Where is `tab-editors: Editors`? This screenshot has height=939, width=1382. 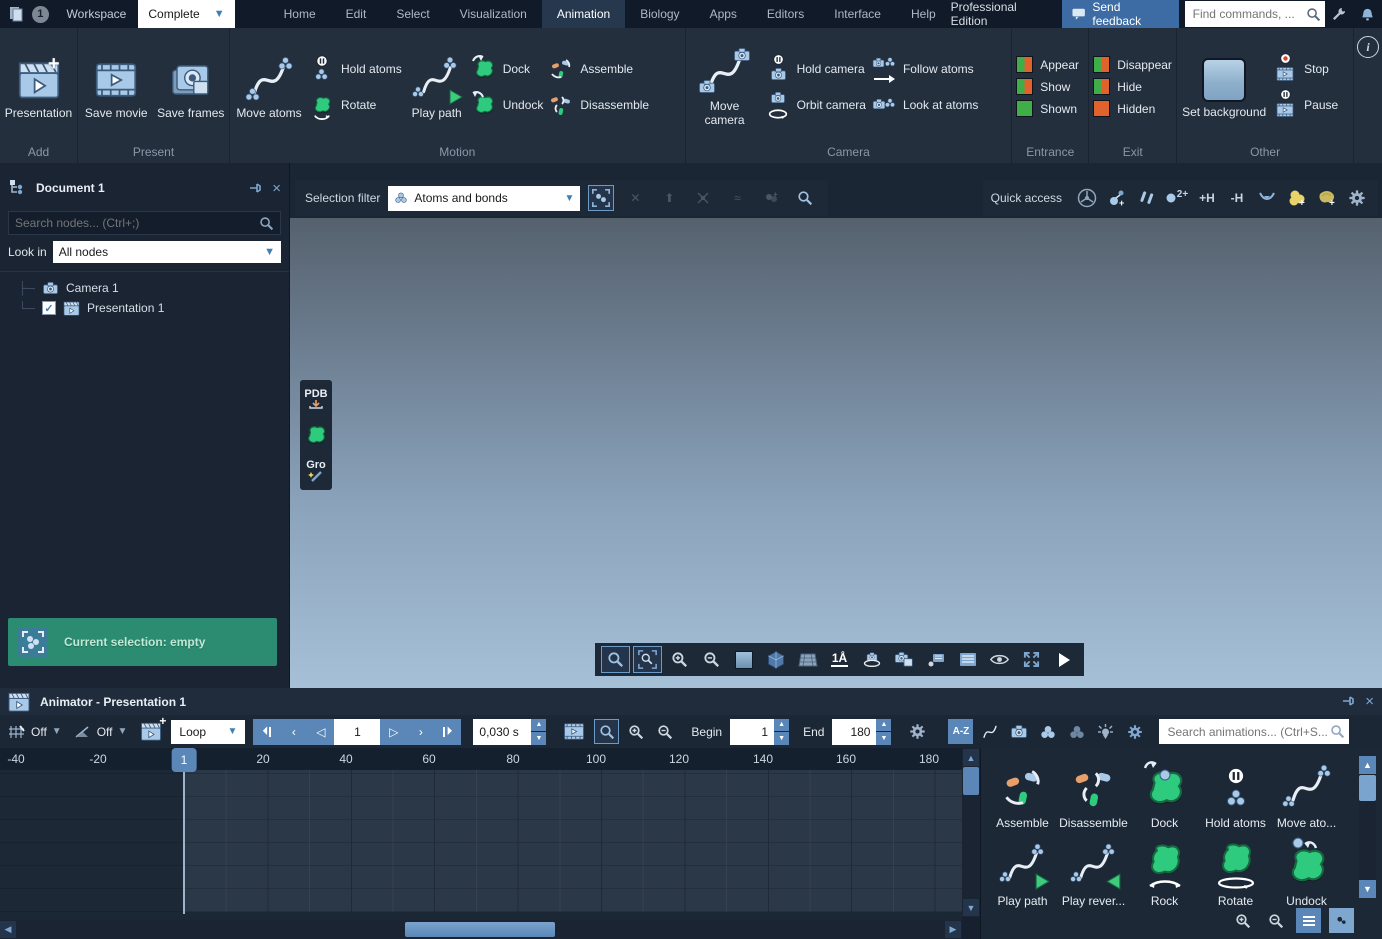
tab-editors: Editors is located at coordinates (785, 14).